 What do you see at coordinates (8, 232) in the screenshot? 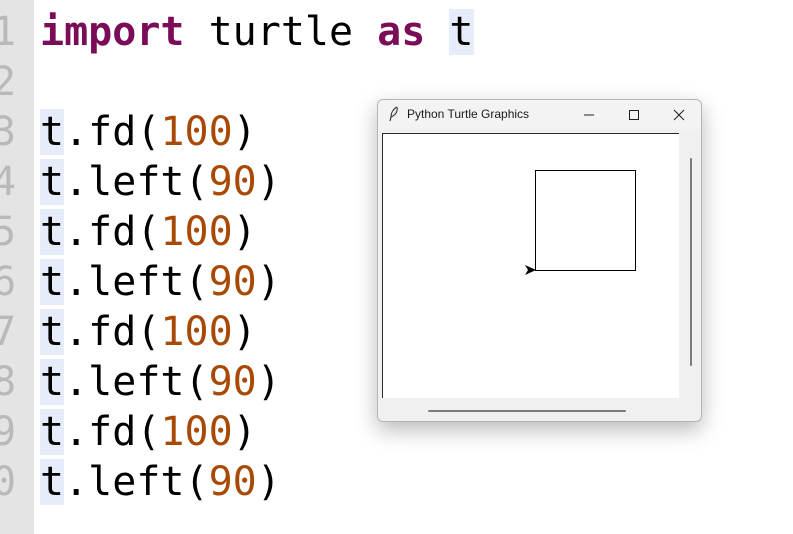
I see `line-number: 5` at bounding box center [8, 232].